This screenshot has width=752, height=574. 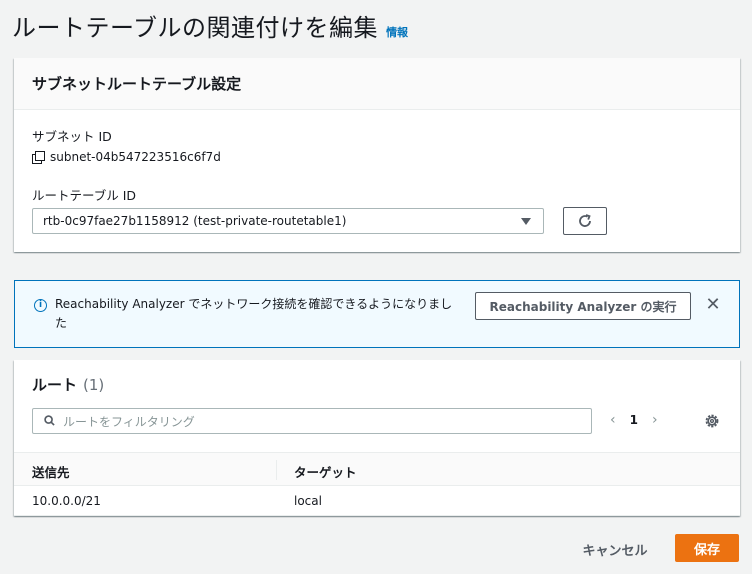 What do you see at coordinates (377, 501) in the screenshot?
I see `table-row: 10.0.0.0/21 local` at bounding box center [377, 501].